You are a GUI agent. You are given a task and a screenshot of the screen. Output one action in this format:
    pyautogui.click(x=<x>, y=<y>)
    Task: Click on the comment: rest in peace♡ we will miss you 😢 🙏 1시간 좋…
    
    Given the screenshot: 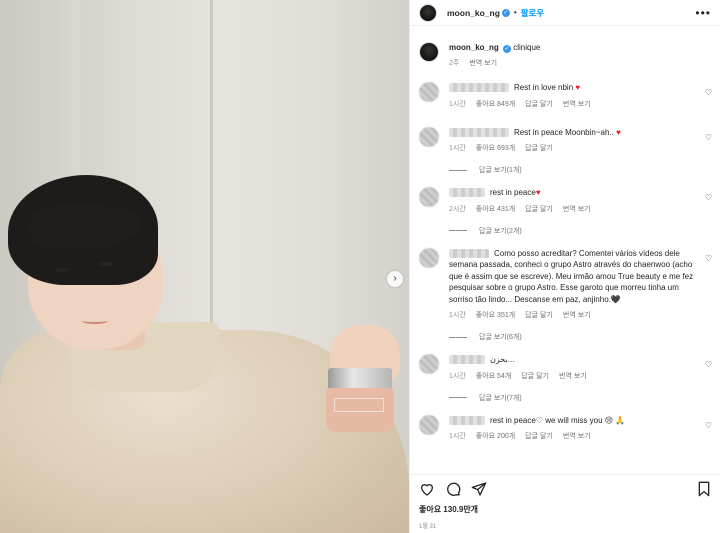 What is the action you would take?
    pyautogui.click(x=565, y=428)
    